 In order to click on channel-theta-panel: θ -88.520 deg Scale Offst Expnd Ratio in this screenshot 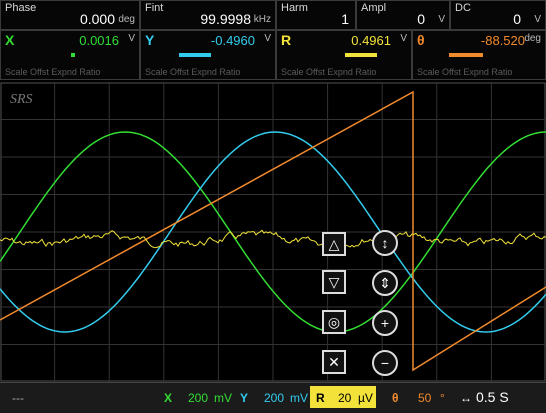, I will do `click(479, 55)`.